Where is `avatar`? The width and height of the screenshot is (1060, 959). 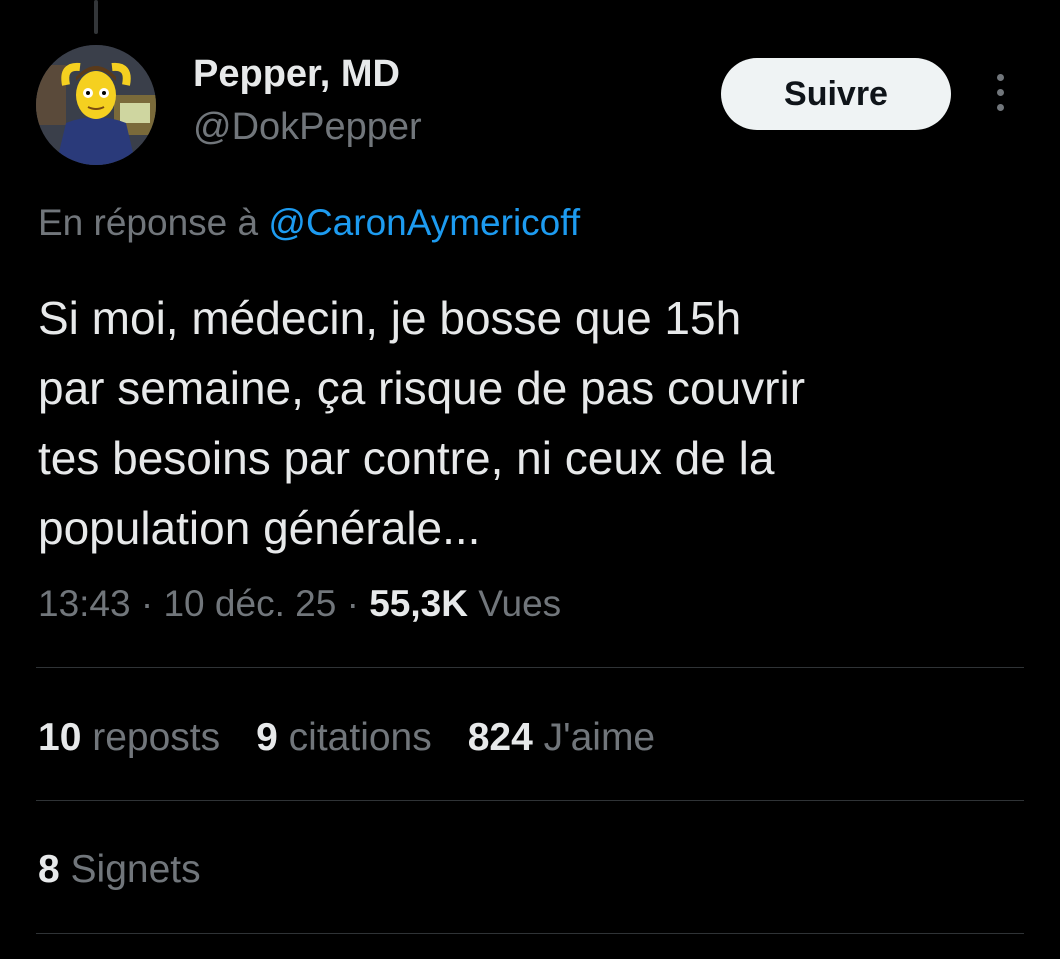 avatar is located at coordinates (96, 105).